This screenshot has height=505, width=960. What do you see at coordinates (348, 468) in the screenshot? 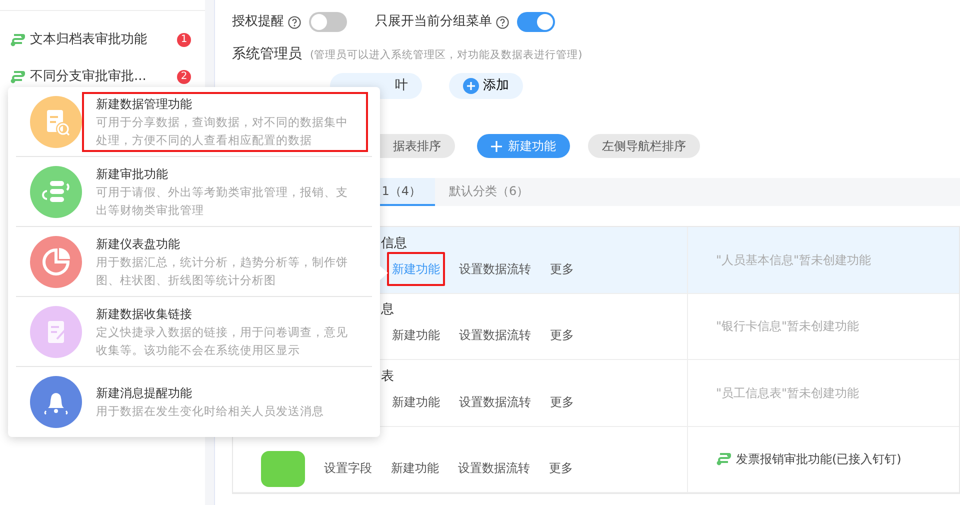
I see `action-link: 设置字段` at bounding box center [348, 468].